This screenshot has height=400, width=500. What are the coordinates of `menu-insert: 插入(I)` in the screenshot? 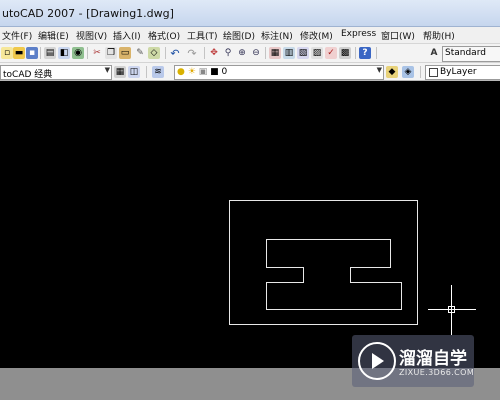 It's located at (127, 35).